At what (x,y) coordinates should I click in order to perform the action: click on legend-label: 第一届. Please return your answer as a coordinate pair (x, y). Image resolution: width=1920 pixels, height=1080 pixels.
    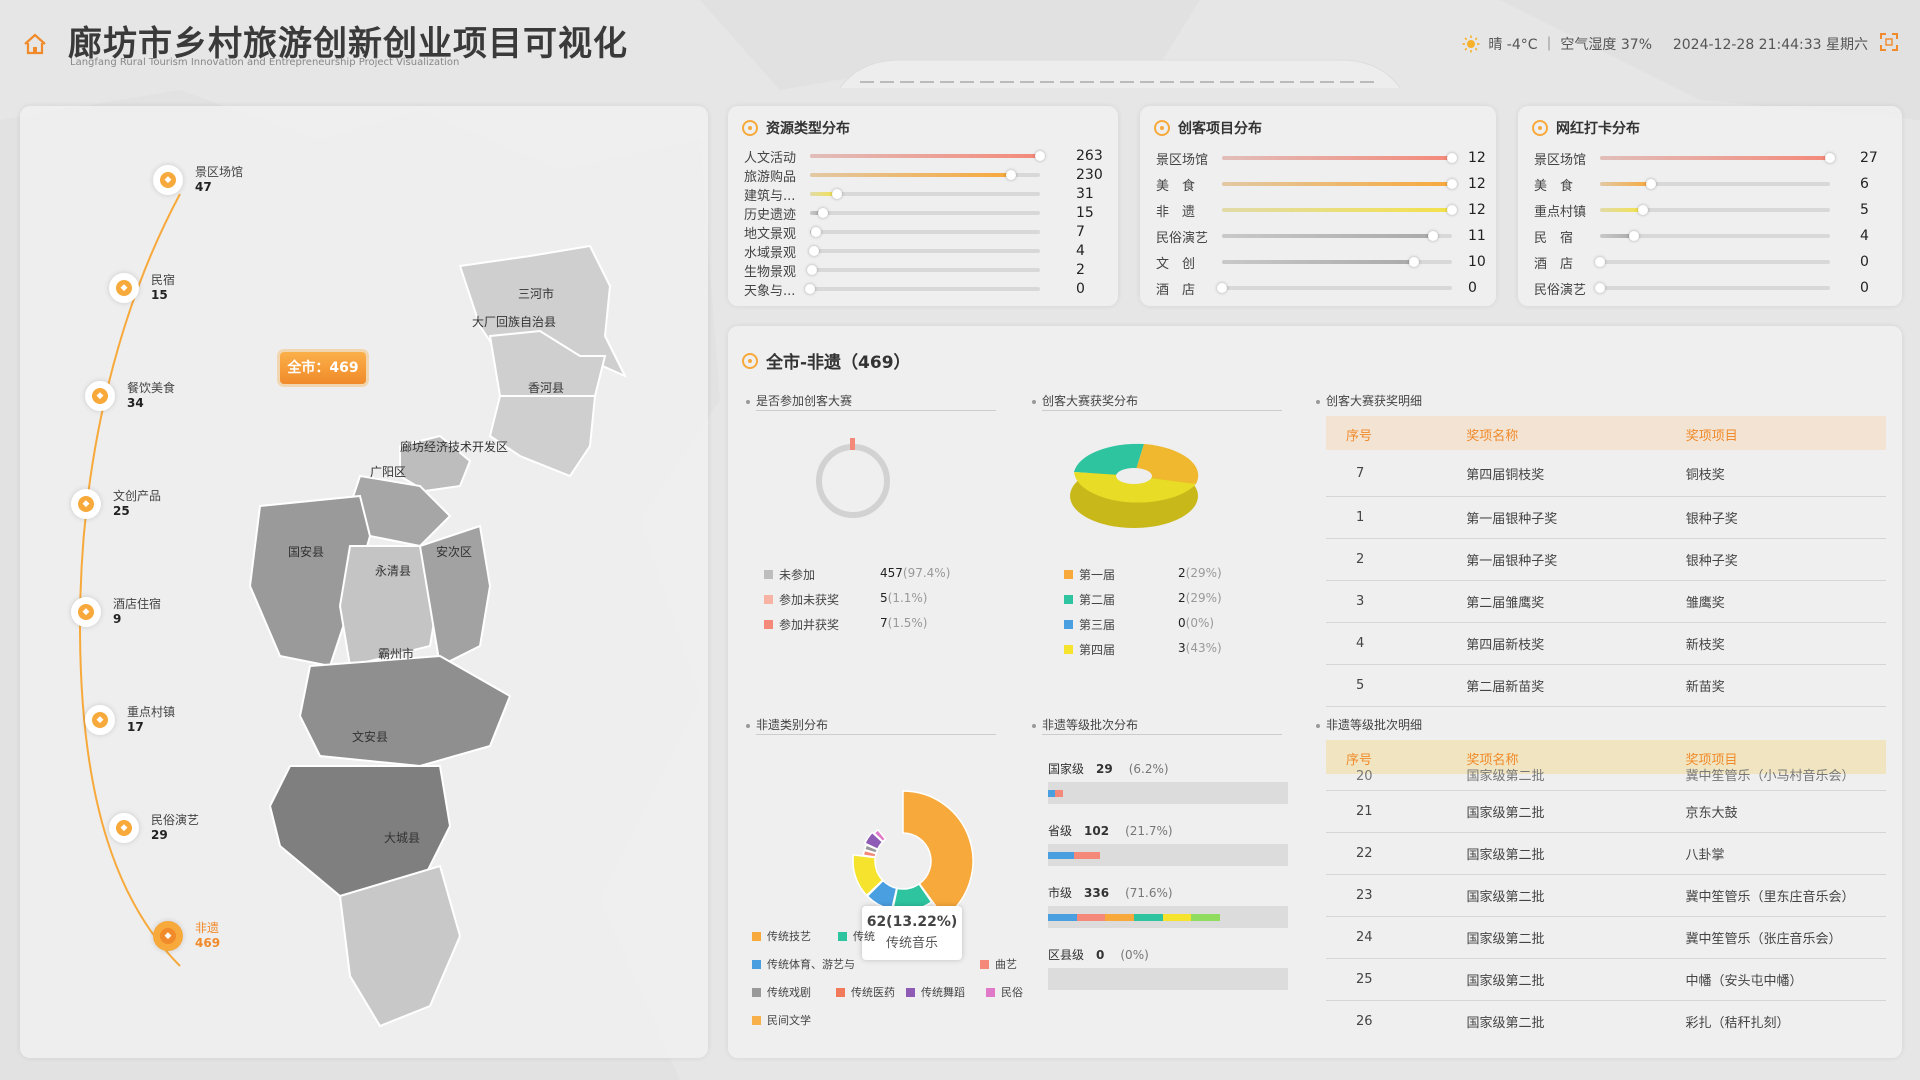
    Looking at the image, I should click on (1097, 575).